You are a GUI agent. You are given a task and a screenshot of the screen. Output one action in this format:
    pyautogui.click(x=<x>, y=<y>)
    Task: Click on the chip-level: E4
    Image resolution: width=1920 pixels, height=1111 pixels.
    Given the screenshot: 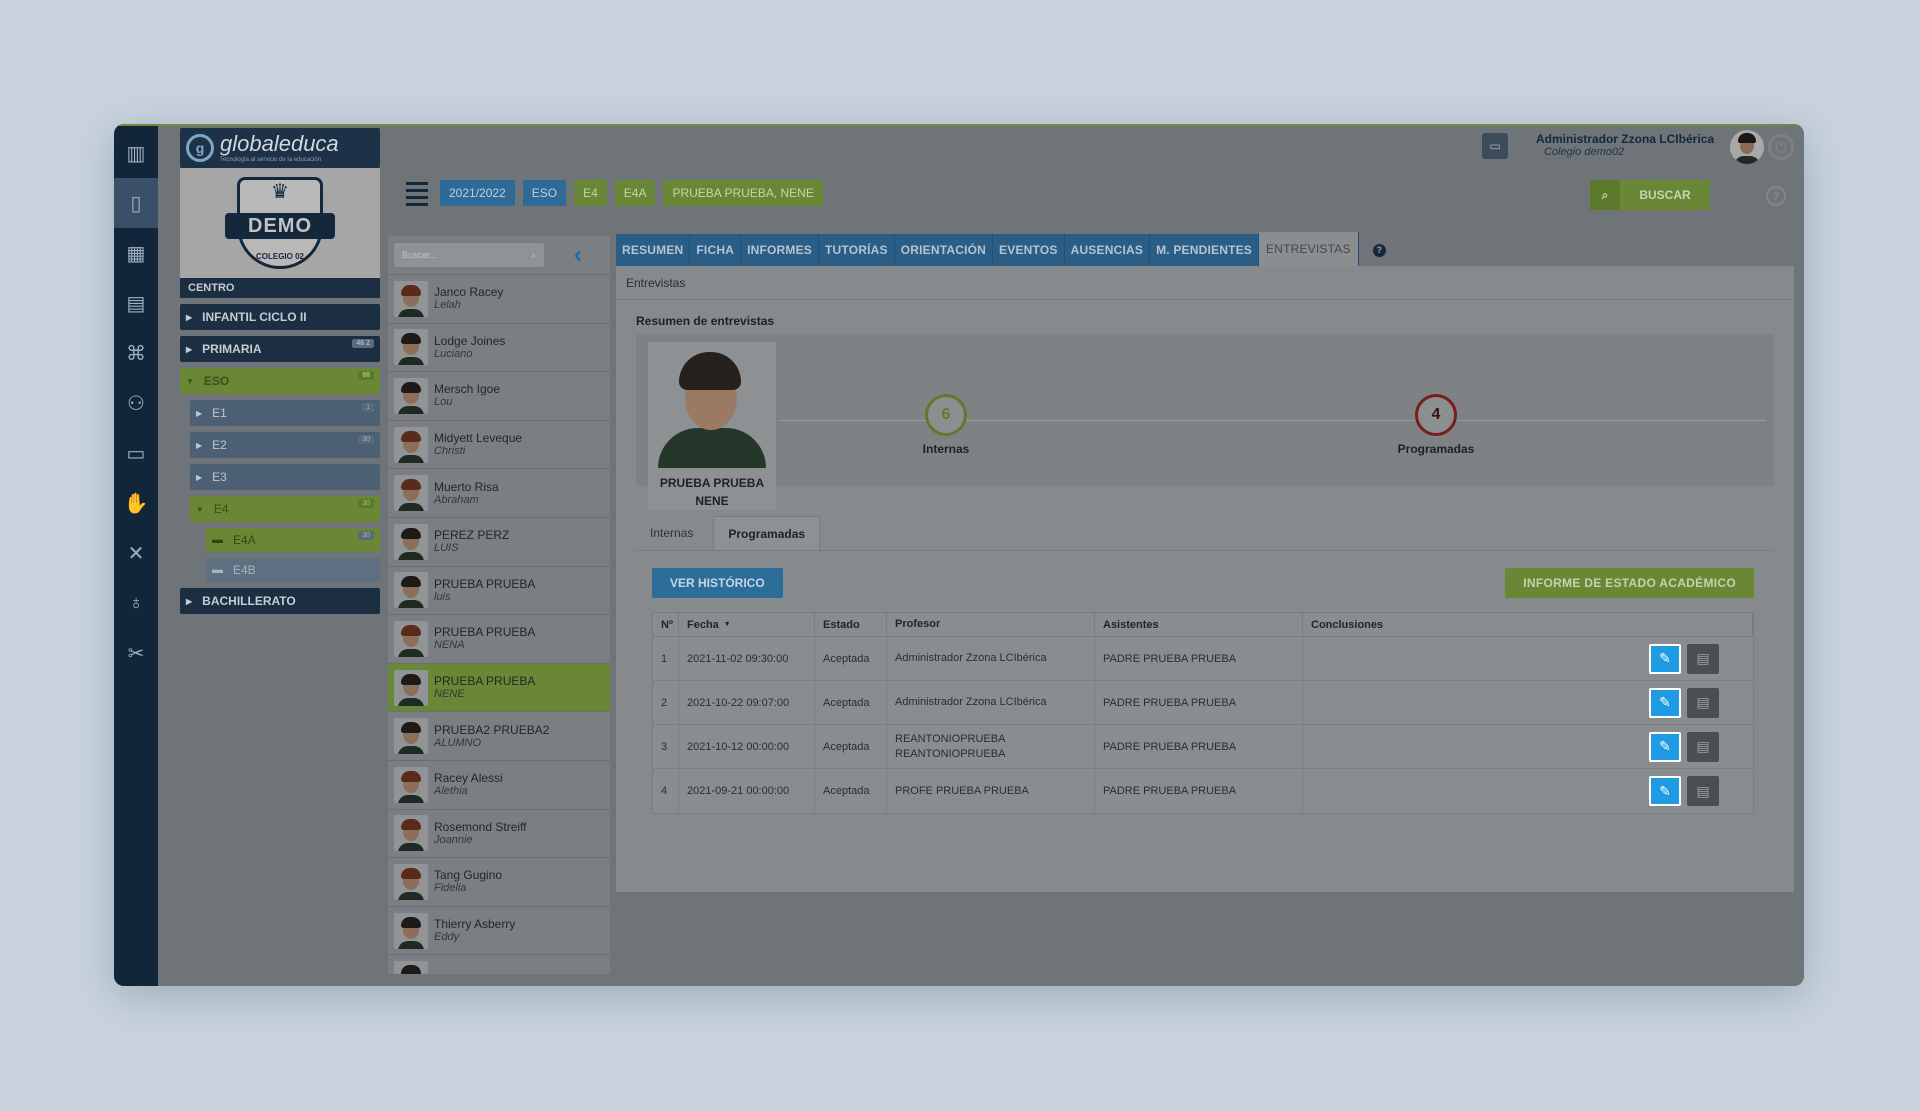 What is the action you would take?
    pyautogui.click(x=590, y=193)
    